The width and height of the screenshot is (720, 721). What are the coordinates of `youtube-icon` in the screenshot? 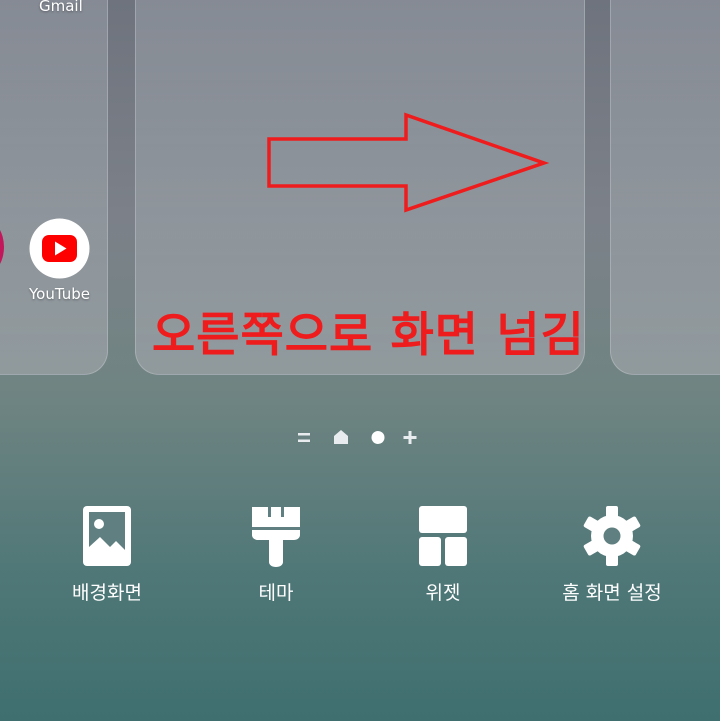 It's located at (59, 248).